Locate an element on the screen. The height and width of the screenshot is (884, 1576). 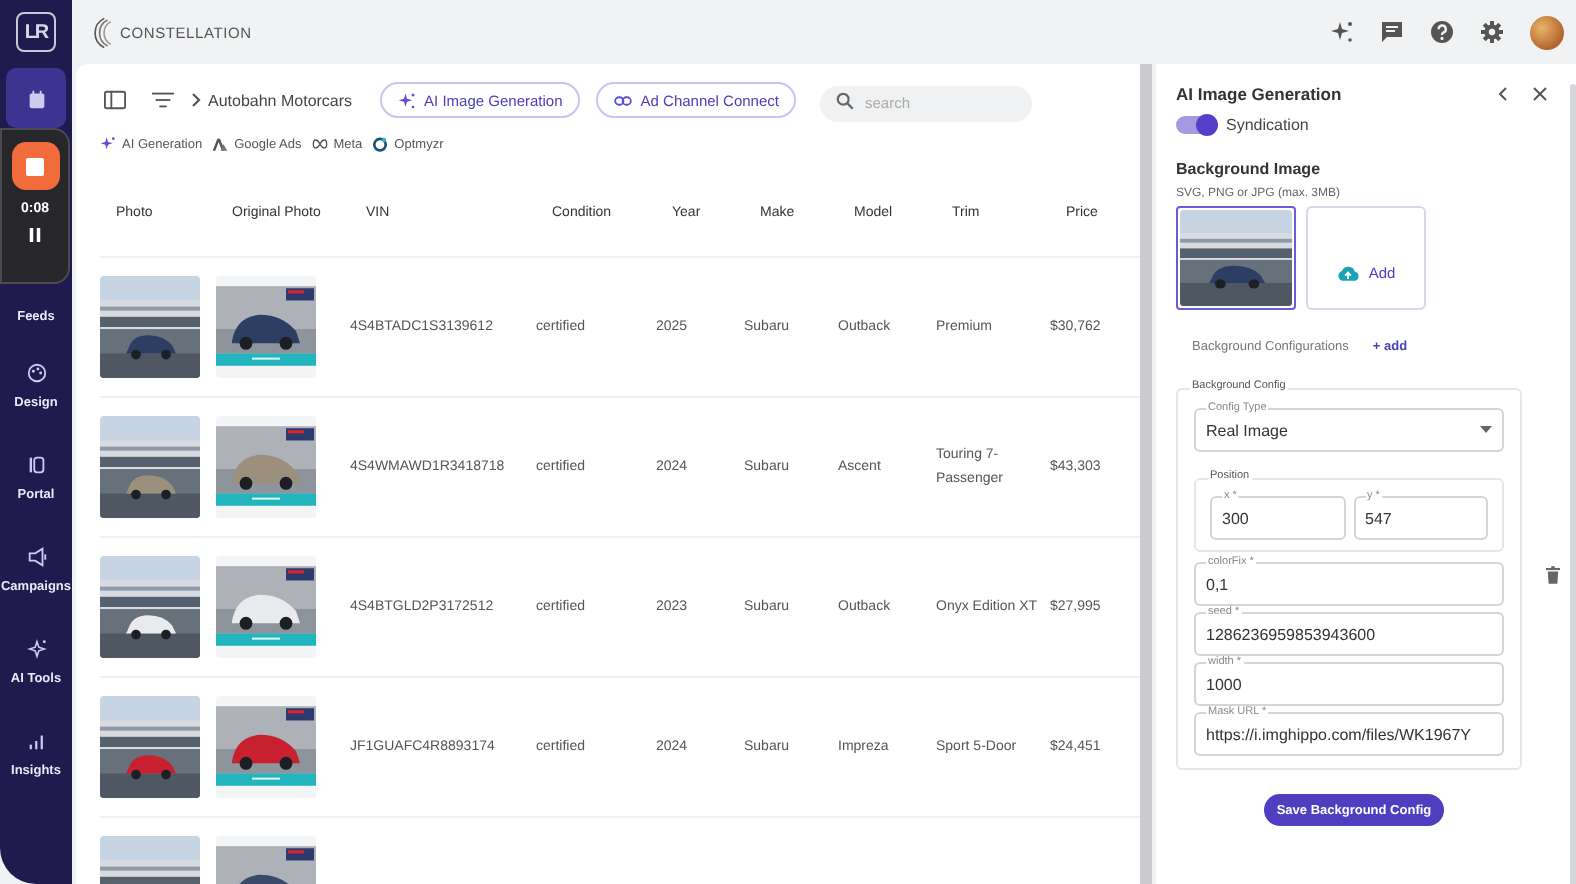
link-icon is located at coordinates (623, 100).